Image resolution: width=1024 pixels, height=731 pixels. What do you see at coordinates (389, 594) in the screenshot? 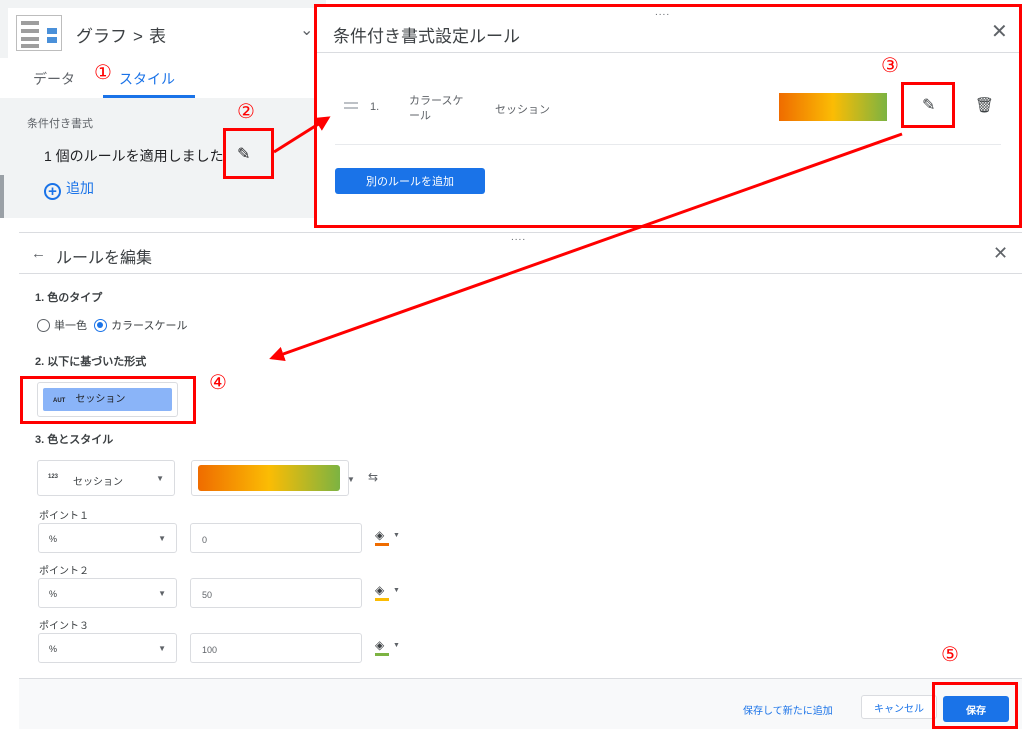
I see `point-2-fill-color-button: ◈ ▼` at bounding box center [389, 594].